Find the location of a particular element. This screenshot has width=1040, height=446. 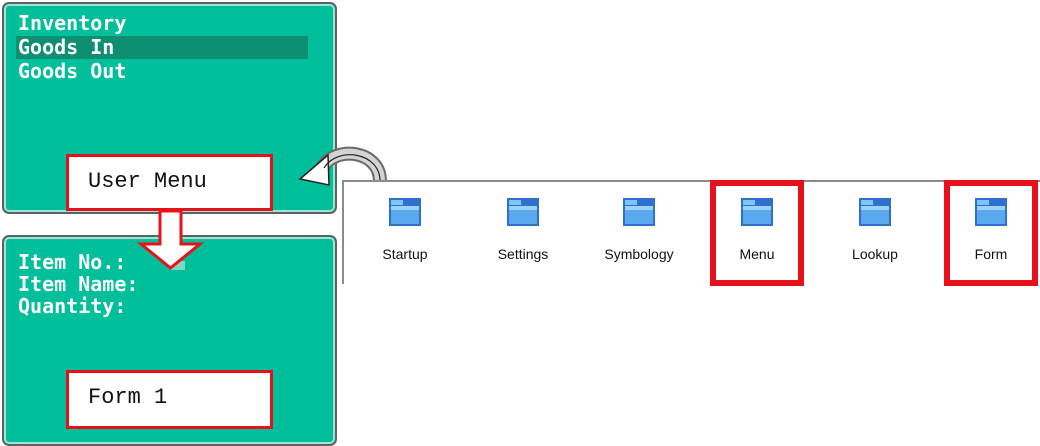

form-1-callout: Form 1 is located at coordinates (169, 399).